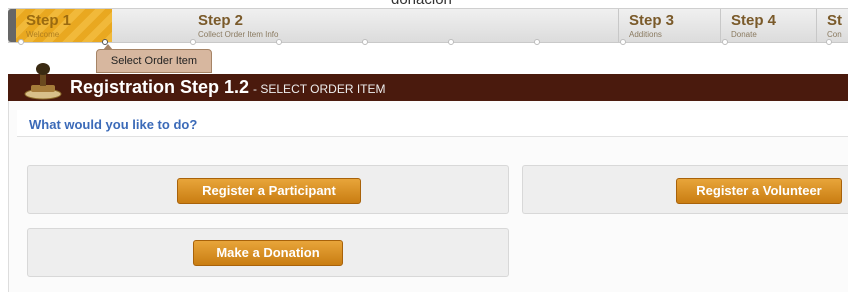  I want to click on step-1-title: Step 1, so click(49, 20).